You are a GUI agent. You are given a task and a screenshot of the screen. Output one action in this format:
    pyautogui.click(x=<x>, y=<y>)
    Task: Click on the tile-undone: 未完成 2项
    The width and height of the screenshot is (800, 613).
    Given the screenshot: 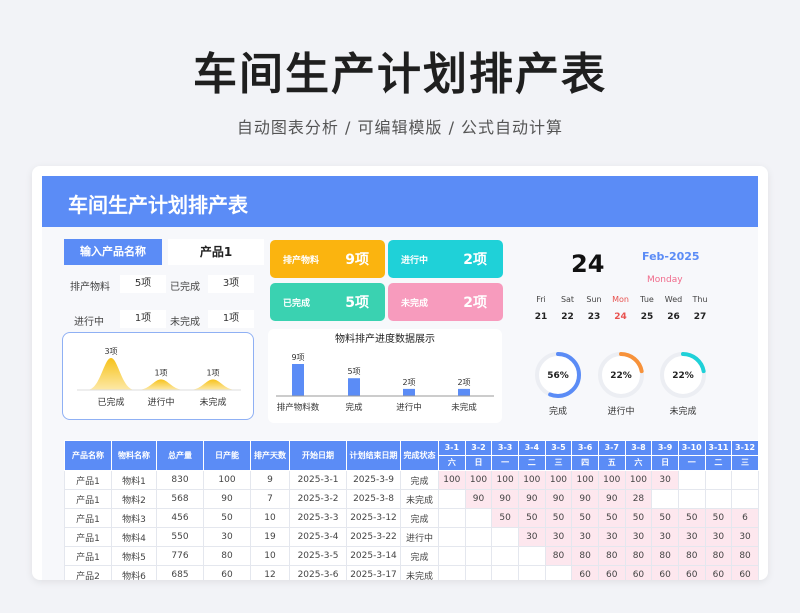 What is the action you would take?
    pyautogui.click(x=445, y=302)
    